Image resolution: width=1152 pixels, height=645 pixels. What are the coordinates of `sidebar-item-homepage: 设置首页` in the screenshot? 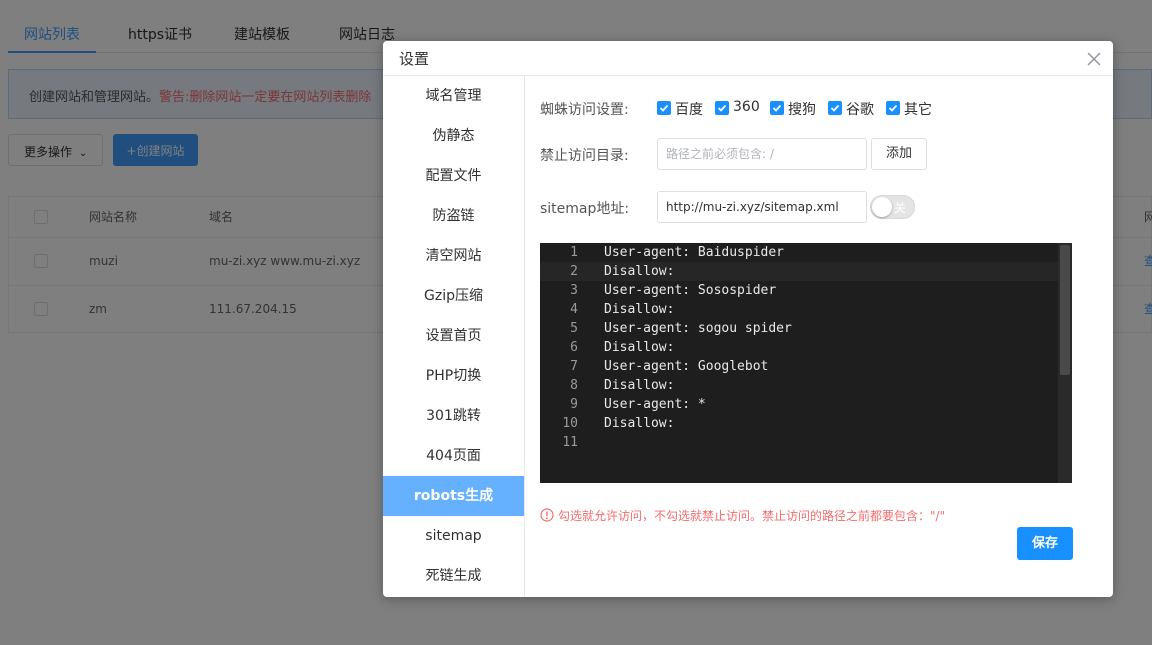 It's located at (453, 336).